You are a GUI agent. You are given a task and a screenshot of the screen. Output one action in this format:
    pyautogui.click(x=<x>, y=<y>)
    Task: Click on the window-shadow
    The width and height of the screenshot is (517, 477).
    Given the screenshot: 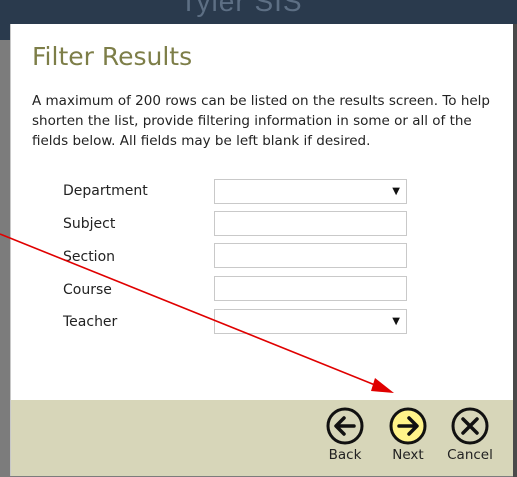 What is the action you would take?
    pyautogui.click(x=515, y=250)
    